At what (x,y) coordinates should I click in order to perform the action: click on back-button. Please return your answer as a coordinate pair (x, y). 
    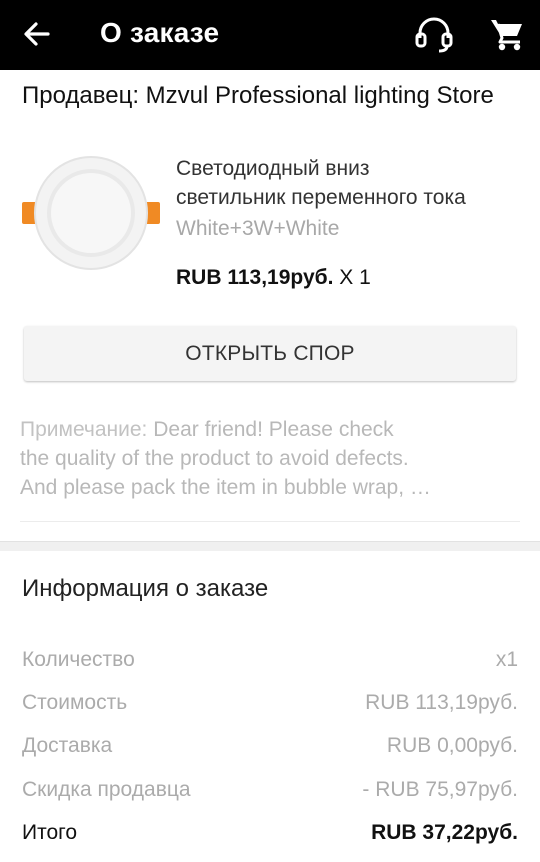
    Looking at the image, I should click on (38, 34).